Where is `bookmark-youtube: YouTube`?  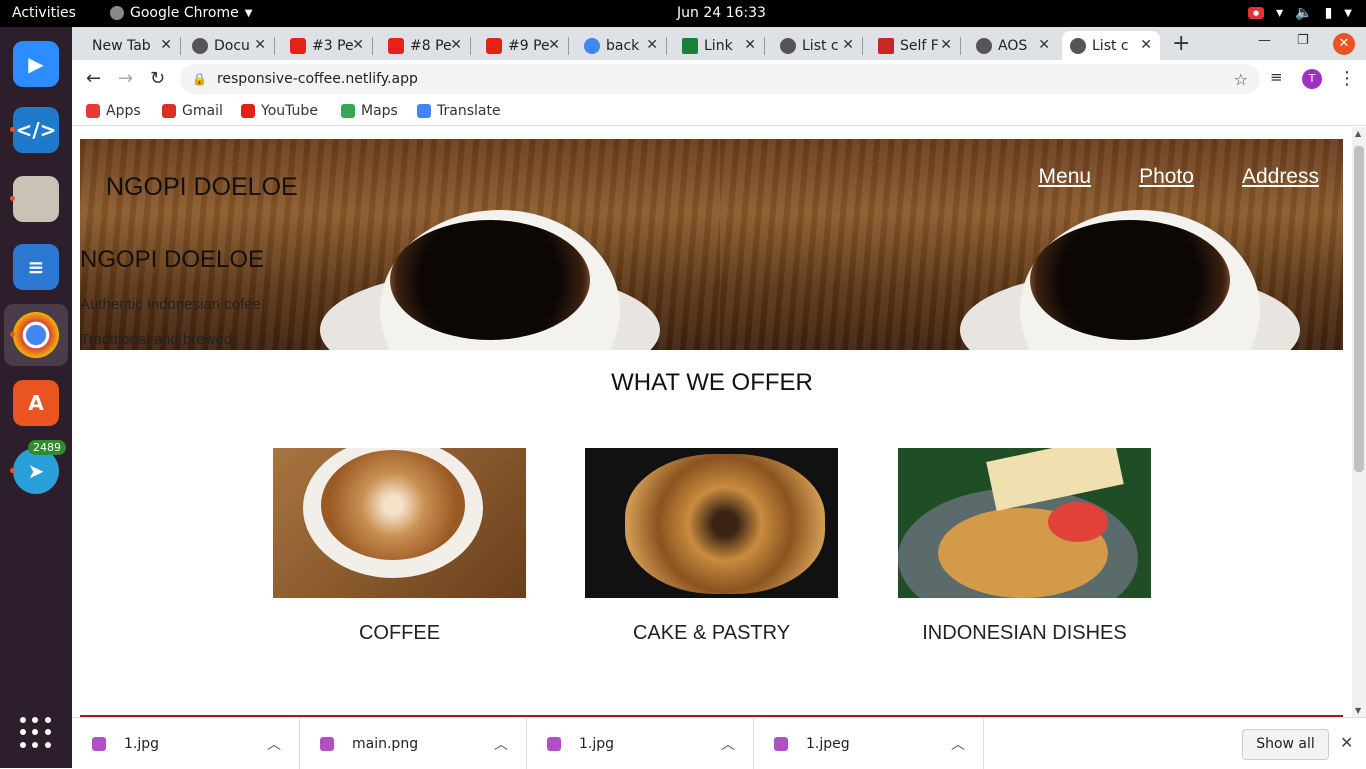
bookmark-youtube: YouTube is located at coordinates (279, 111).